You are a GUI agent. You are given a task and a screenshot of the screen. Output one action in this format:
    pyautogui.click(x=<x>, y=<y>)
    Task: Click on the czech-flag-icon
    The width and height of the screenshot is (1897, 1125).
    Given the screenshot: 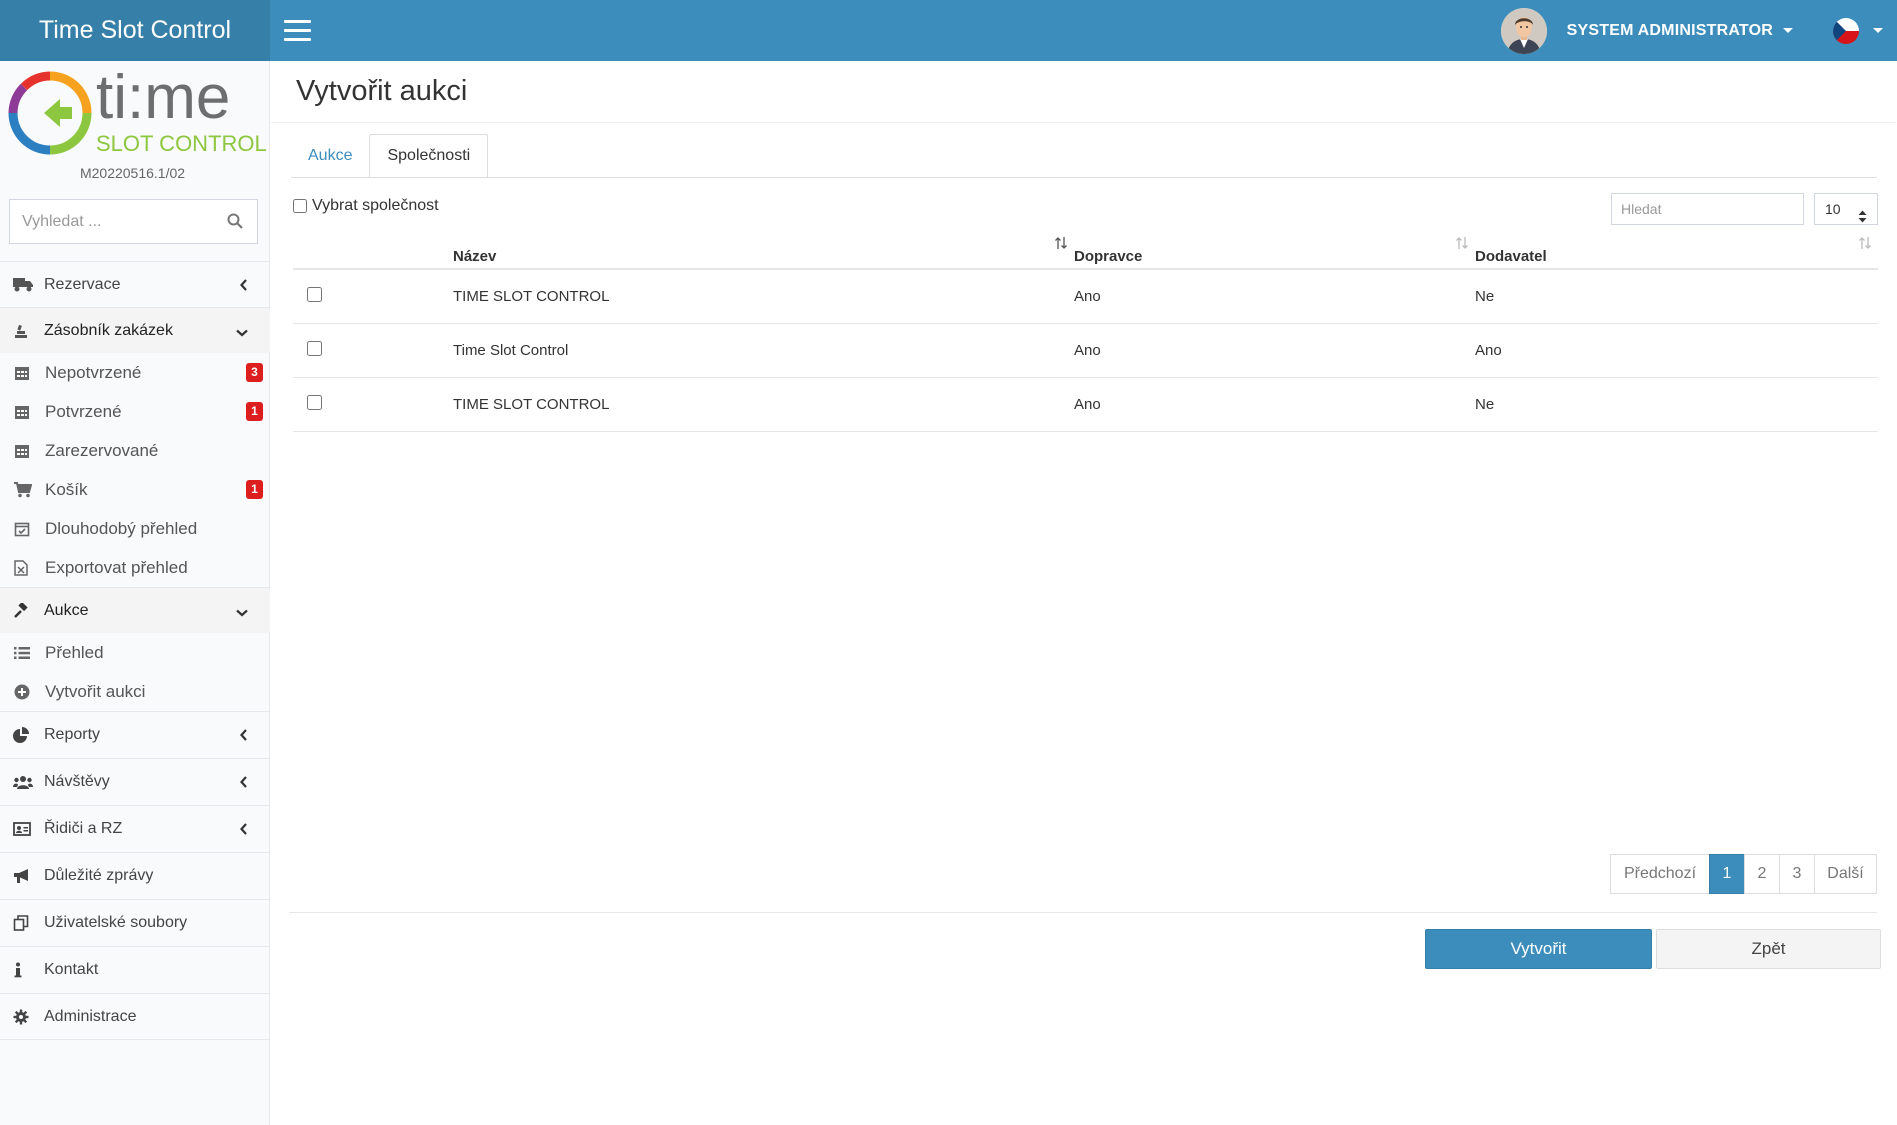 What is the action you would take?
    pyautogui.click(x=1846, y=30)
    